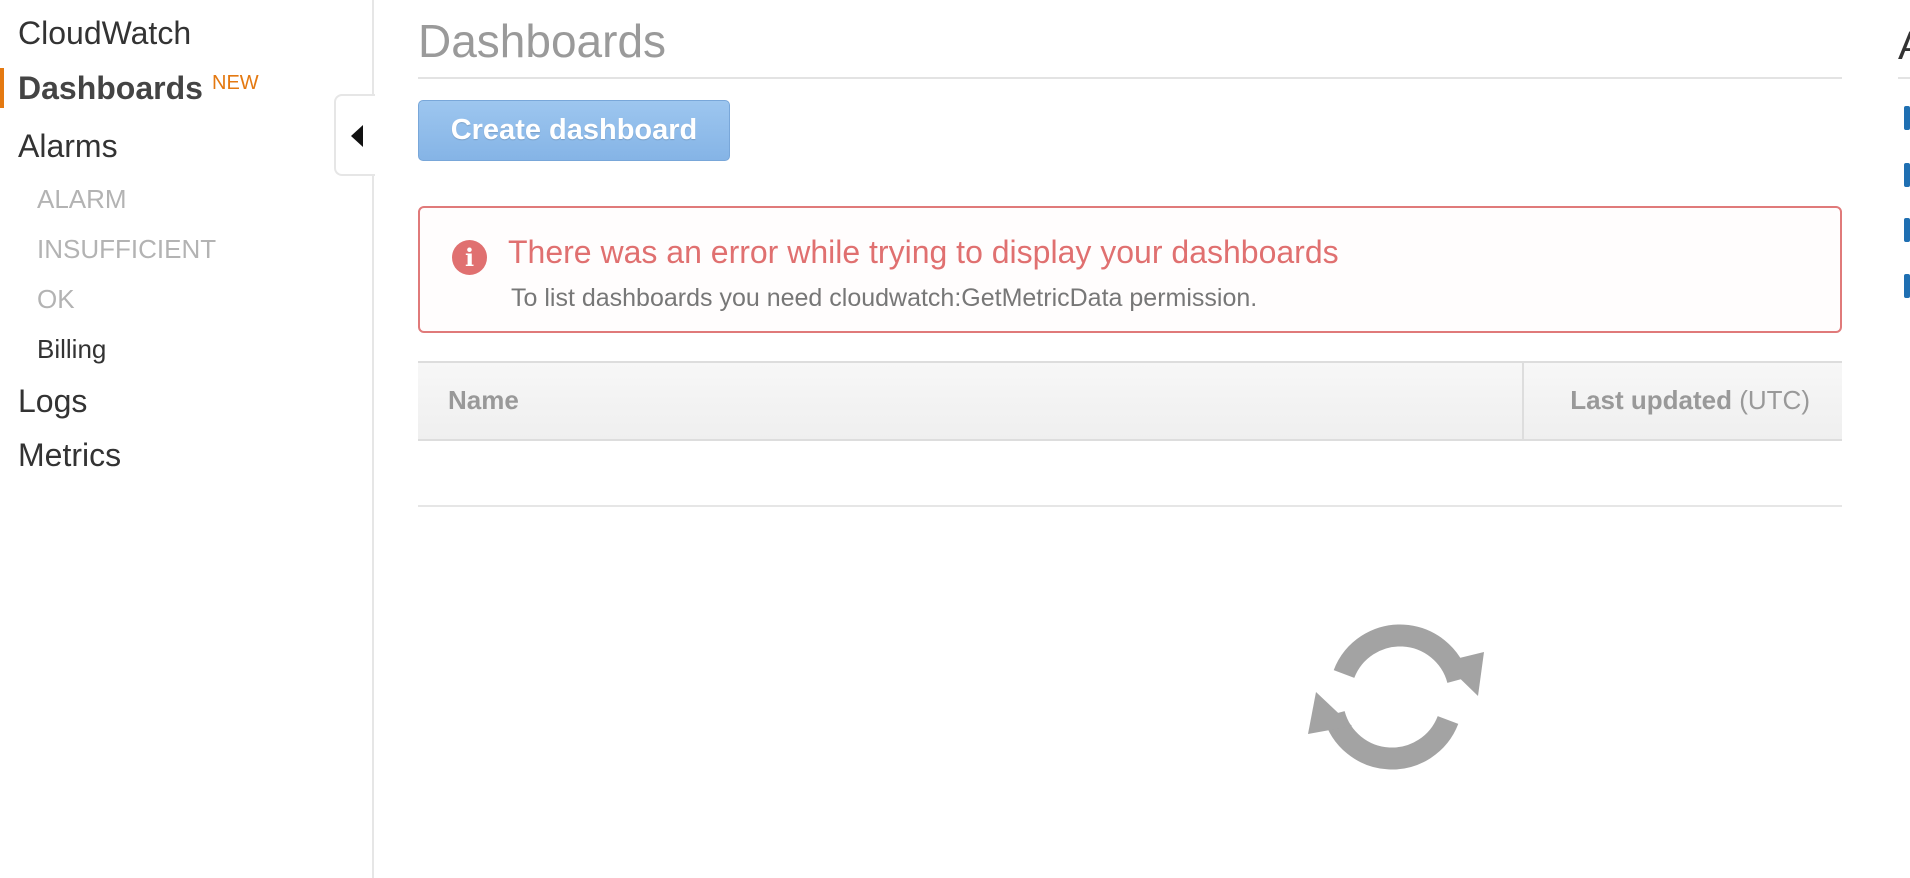  Describe the element at coordinates (357, 136) in the screenshot. I see `chevron-left-icon` at that location.